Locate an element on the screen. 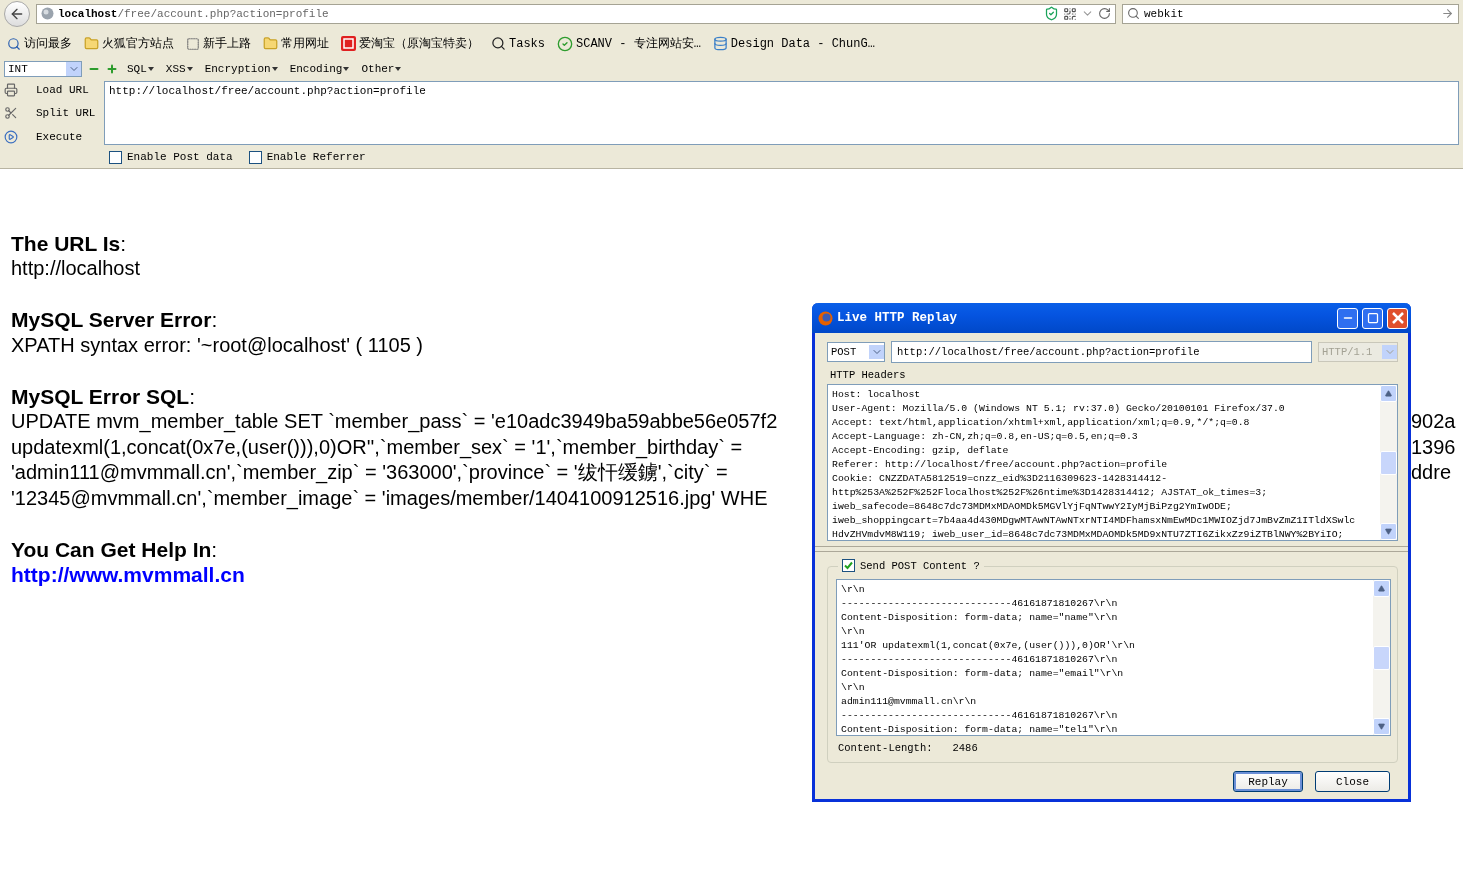  back-button is located at coordinates (17, 13).